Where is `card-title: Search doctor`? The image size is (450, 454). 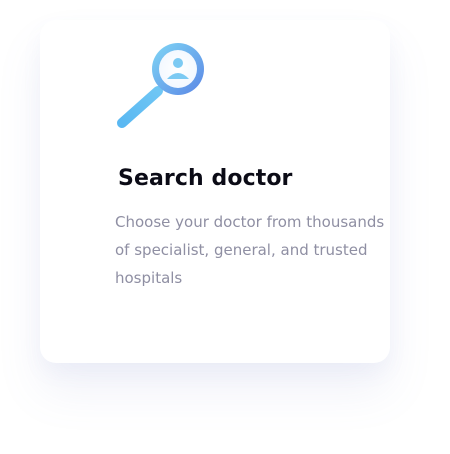
card-title: Search doctor is located at coordinates (205, 178).